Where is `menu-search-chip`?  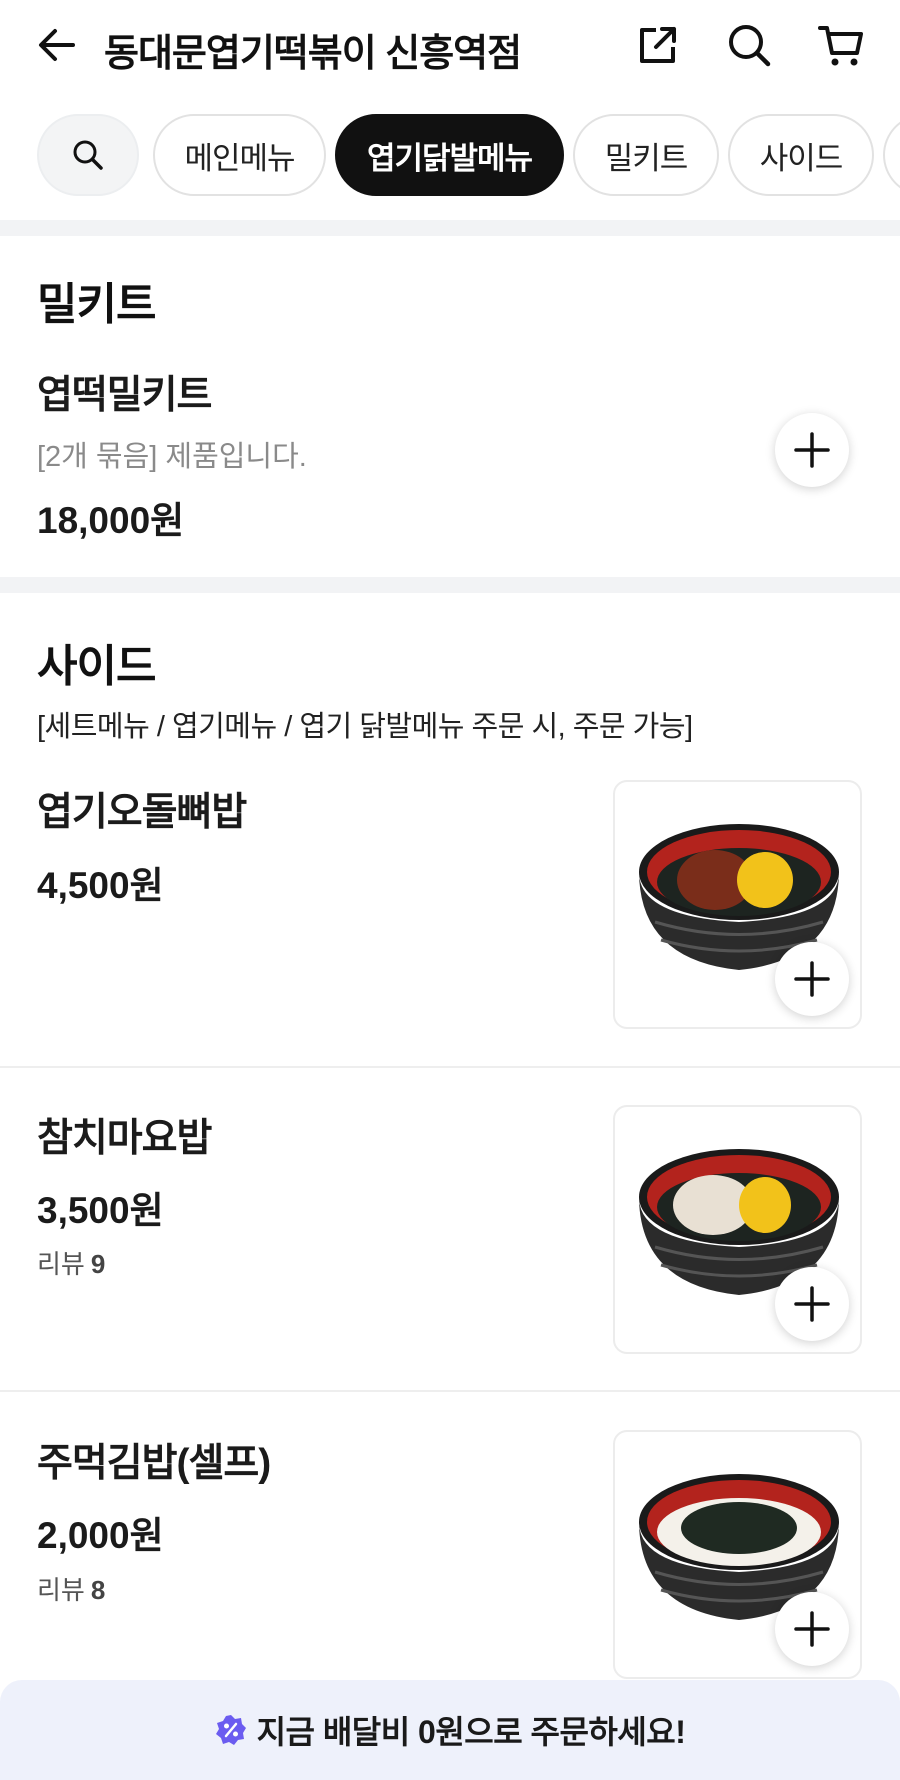 menu-search-chip is located at coordinates (88, 155).